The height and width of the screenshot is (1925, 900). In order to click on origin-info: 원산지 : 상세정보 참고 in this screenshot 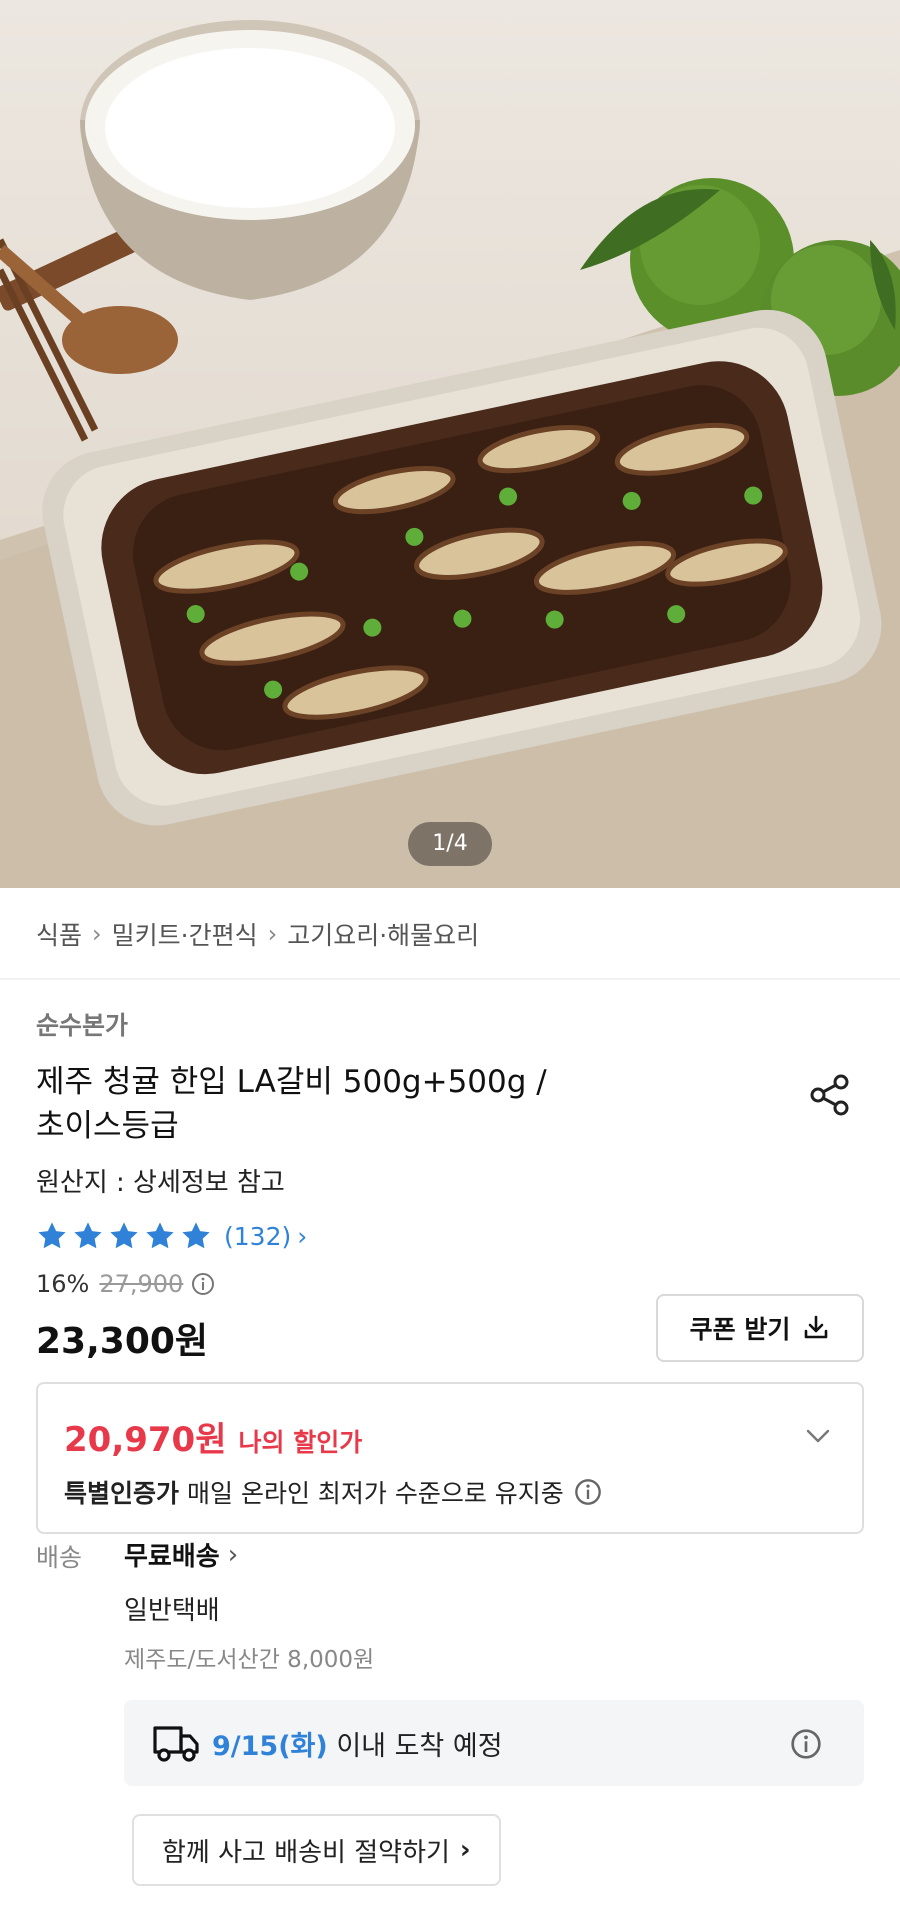, I will do `click(160, 1183)`.